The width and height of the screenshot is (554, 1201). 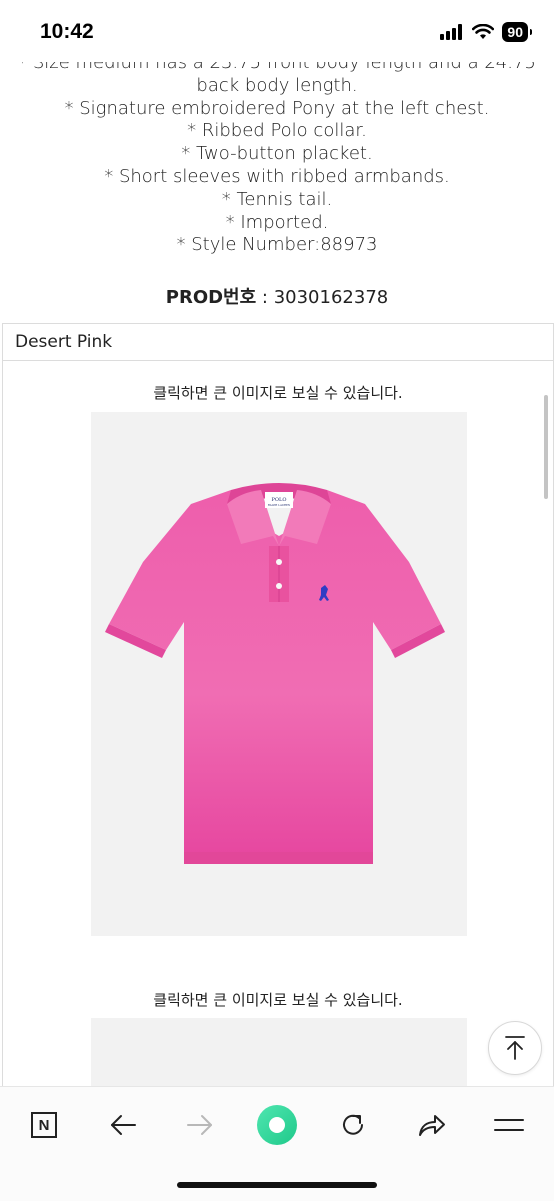 I want to click on naver-n-icon: N, so click(x=44, y=1125).